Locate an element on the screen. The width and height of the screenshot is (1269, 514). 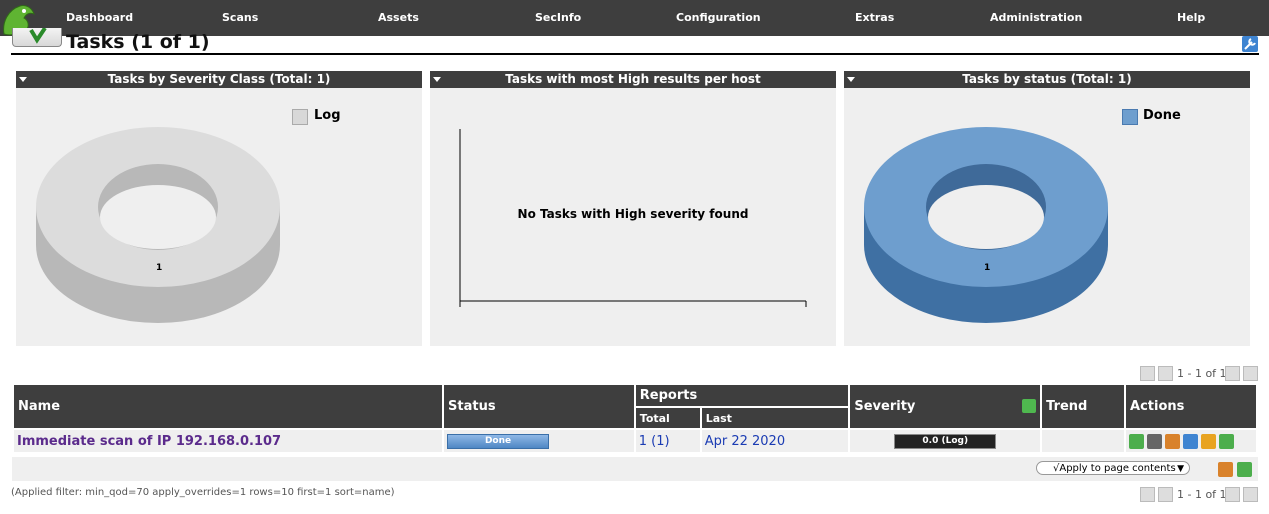
page-title: Tasks (1 of 1) is located at coordinates (138, 42).